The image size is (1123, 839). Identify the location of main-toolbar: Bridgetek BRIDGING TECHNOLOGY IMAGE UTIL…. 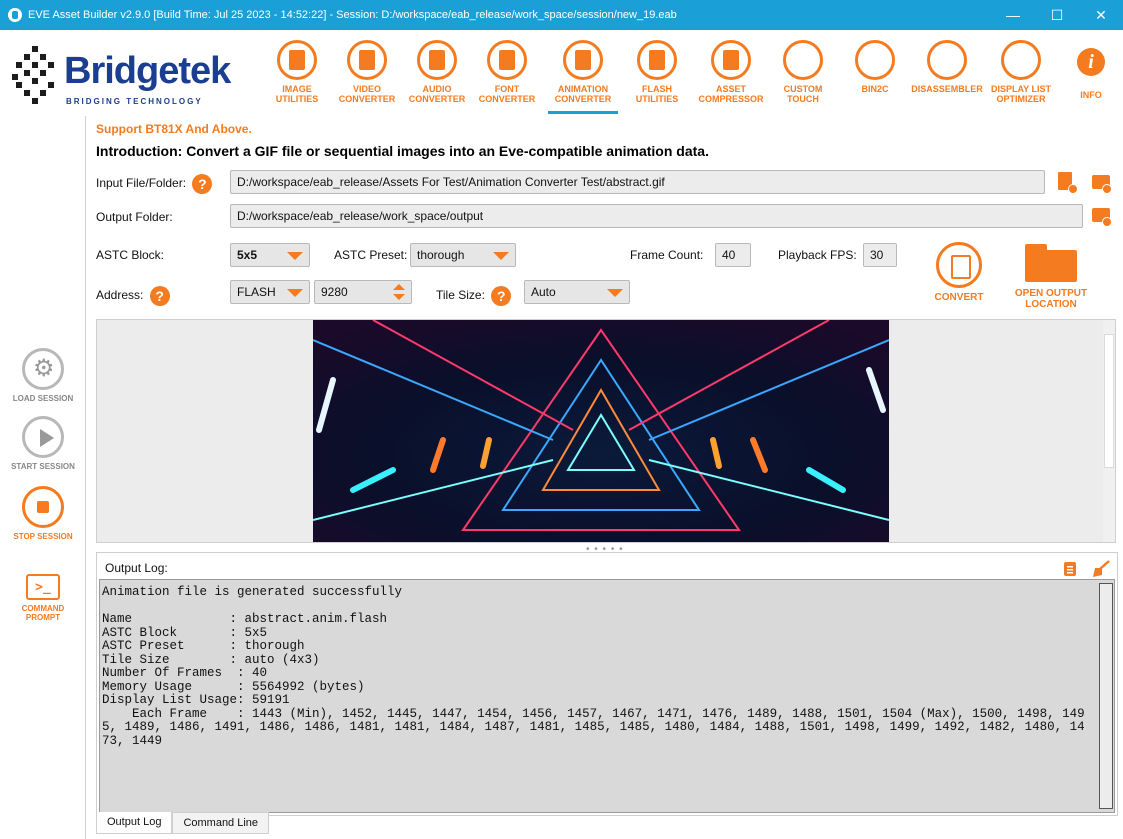
(561, 73).